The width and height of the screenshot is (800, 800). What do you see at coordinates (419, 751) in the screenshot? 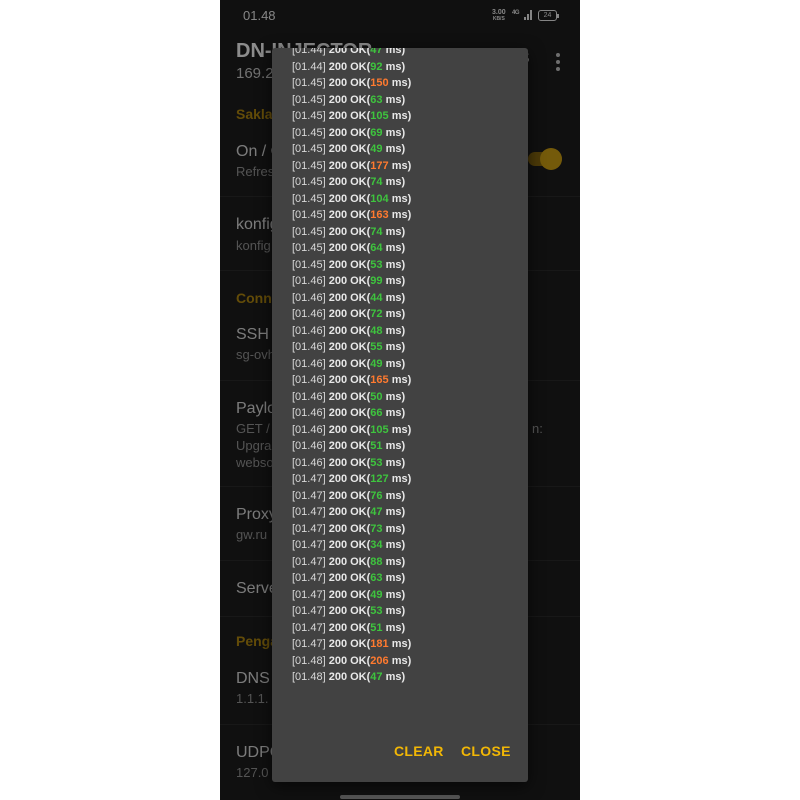
I see `clear-button: CLEAR` at bounding box center [419, 751].